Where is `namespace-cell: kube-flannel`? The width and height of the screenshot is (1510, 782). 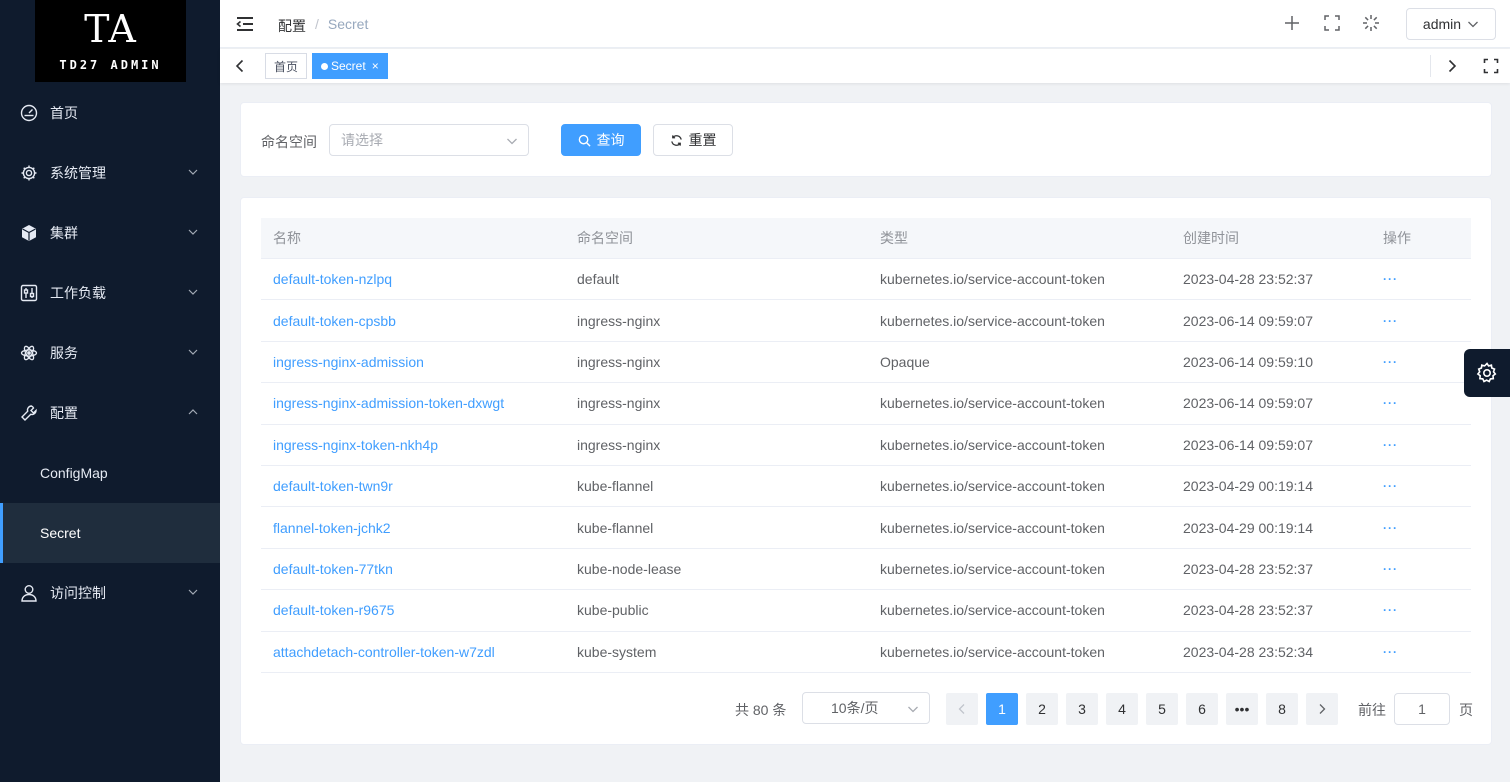
namespace-cell: kube-flannel is located at coordinates (615, 527).